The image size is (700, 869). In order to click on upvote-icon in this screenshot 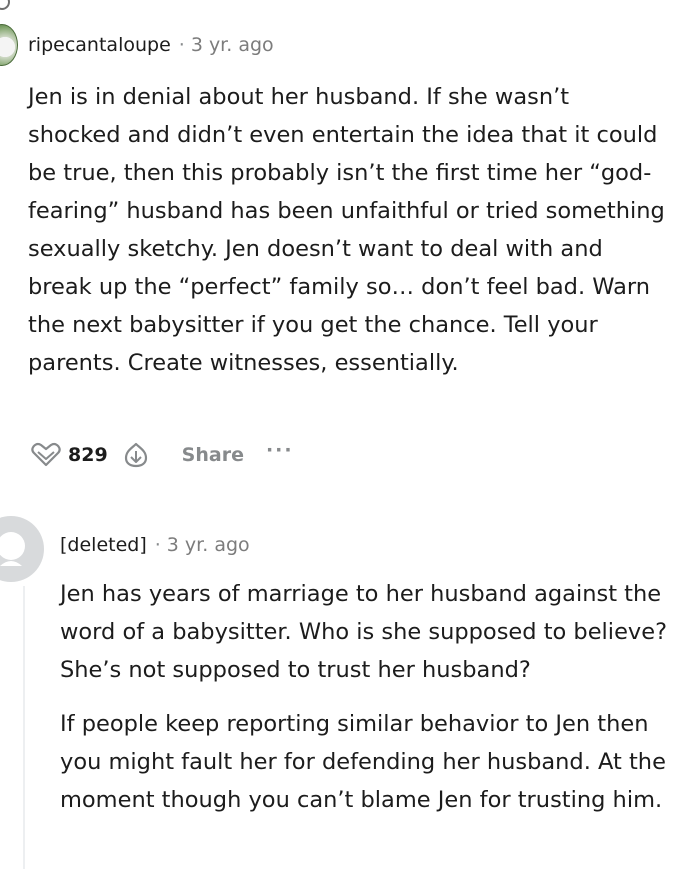, I will do `click(46, 454)`.